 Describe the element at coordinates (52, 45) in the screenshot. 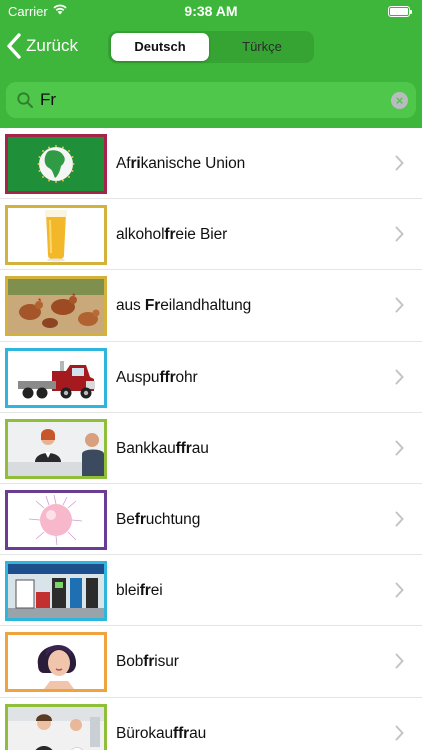

I see `back-label: Zurück` at that location.